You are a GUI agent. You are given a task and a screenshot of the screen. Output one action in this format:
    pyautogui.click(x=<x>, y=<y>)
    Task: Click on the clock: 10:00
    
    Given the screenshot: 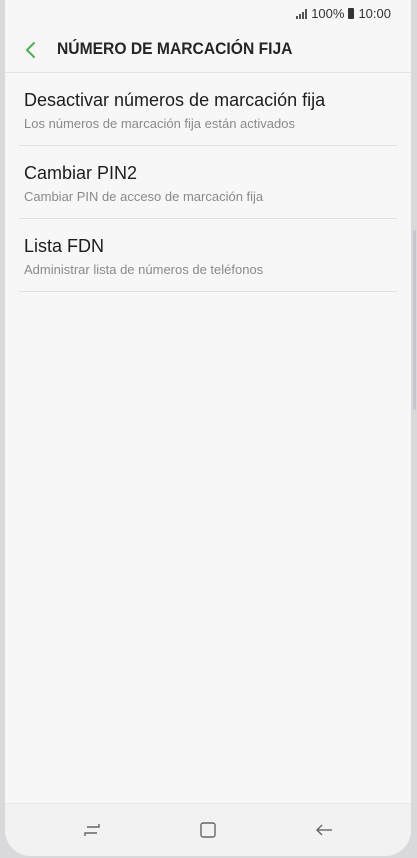 What is the action you would take?
    pyautogui.click(x=374, y=13)
    